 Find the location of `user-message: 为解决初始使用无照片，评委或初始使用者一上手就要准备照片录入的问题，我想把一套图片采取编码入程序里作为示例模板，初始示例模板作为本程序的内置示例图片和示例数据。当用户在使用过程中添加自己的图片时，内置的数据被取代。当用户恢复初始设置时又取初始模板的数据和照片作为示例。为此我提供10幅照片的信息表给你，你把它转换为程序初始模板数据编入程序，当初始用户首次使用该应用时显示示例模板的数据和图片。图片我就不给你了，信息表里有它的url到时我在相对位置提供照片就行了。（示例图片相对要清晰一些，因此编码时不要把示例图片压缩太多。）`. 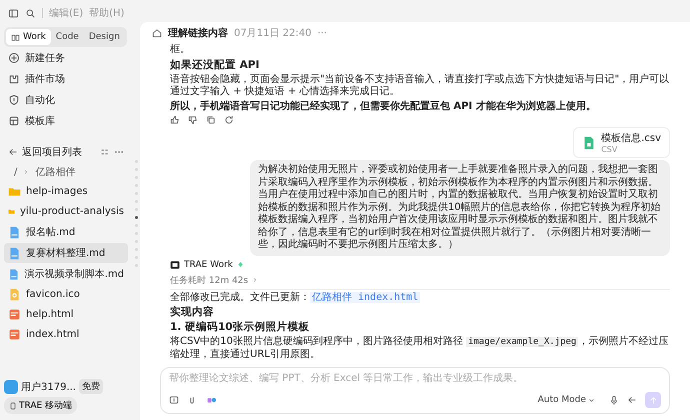

user-message: 为解决初始使用无照片，评委或初始使用者一上手就要准备照片录入的问题，我想把一套图片采取编码入程序里作为示例模板，初始示例模板作为本程序的内置示例图片和示例数据。当用户在使用过程中添加自己的图片时，内置的数据被取代。当用户恢复初始设置时又取初始模板的数据和照片作为示例。为此我提供10幅照片的信息表给你，你把它转换为程序初始模板数据编入程序，当初始用户首次使用该应用时显示示例模板的数据和图片。图片我就不给你了，信息表里有它的url到时我在相对位置提供照片就行了。（示例图片相对要清晰一些，因此编码时不要把示例图片压缩太多。） is located at coordinates (460, 208).